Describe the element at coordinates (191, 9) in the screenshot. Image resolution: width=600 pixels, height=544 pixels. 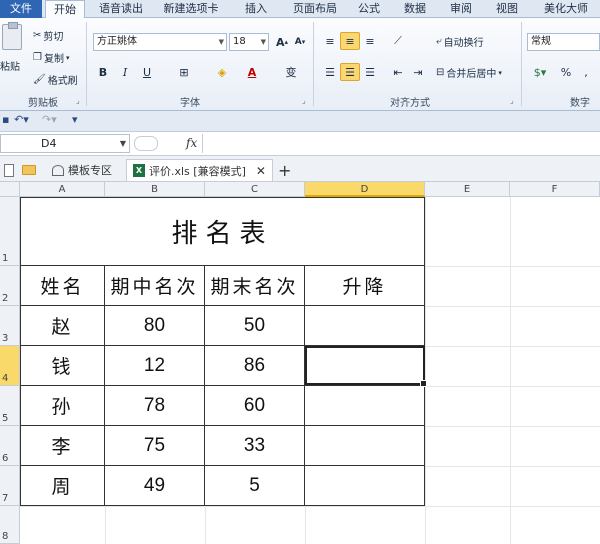
I see `tab-new-tab: 新建选项卡` at that location.